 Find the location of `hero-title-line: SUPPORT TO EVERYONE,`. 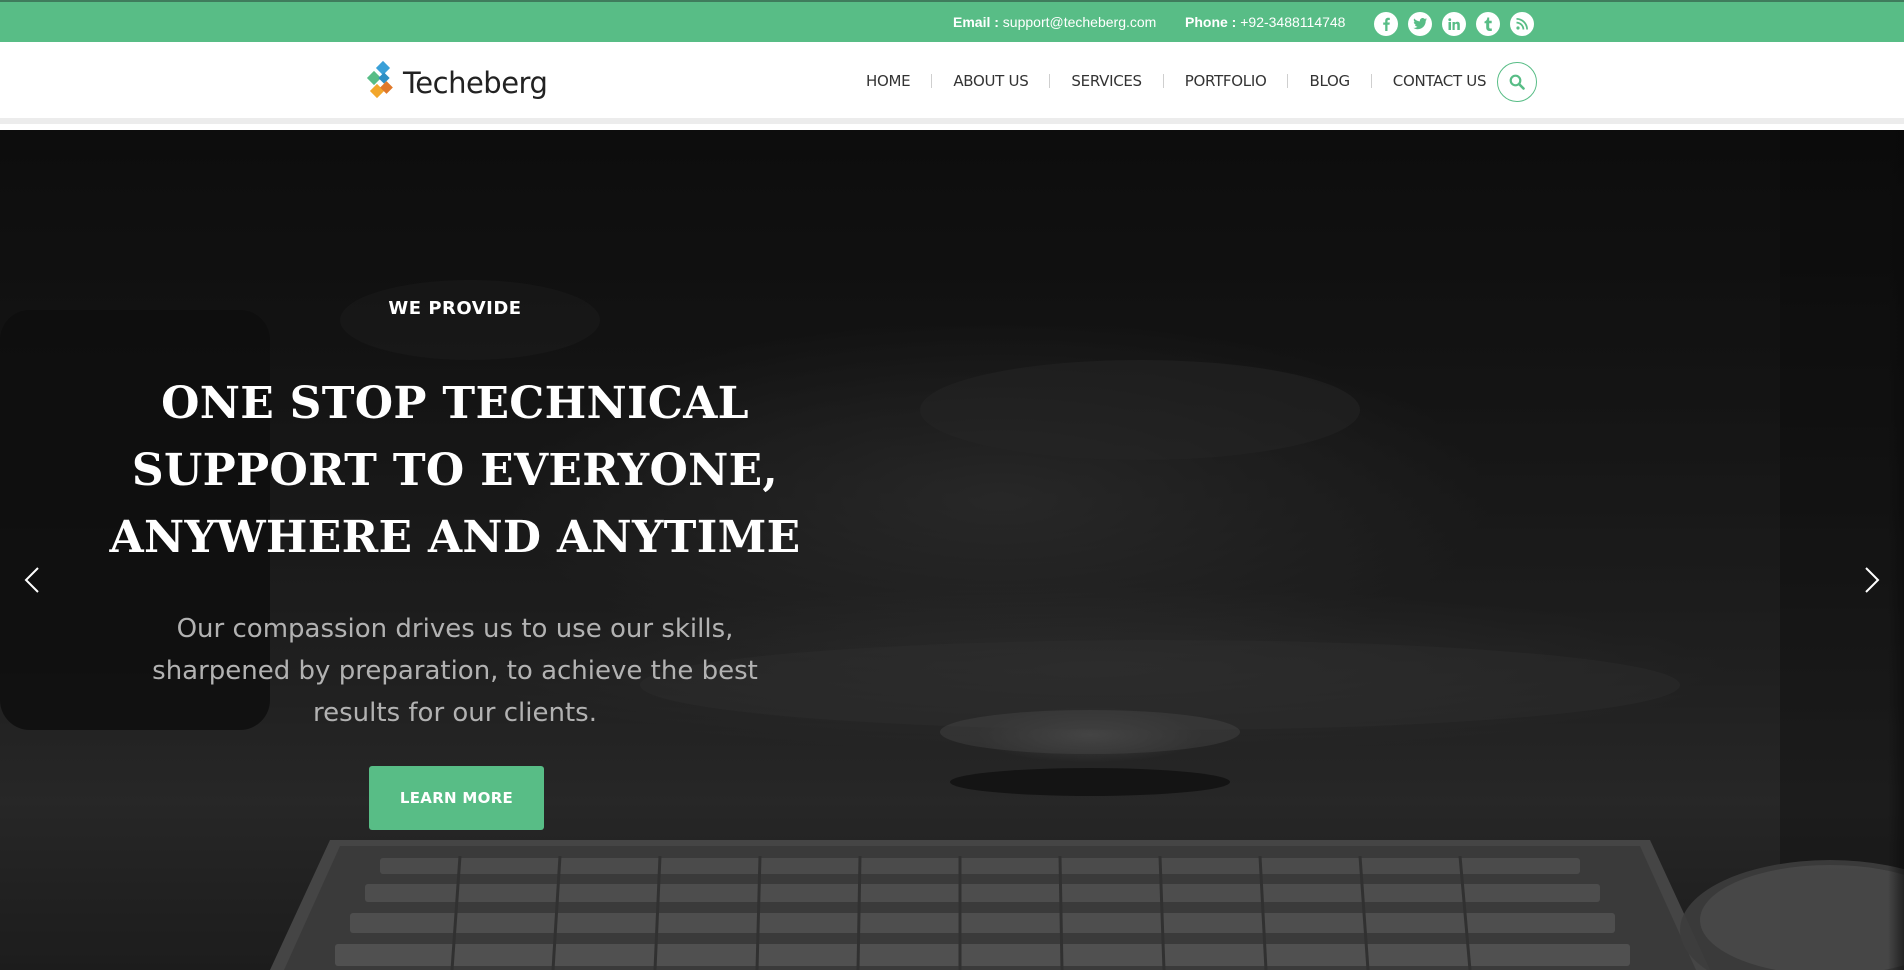

hero-title-line: SUPPORT TO EVERYONE, is located at coordinates (455, 470).